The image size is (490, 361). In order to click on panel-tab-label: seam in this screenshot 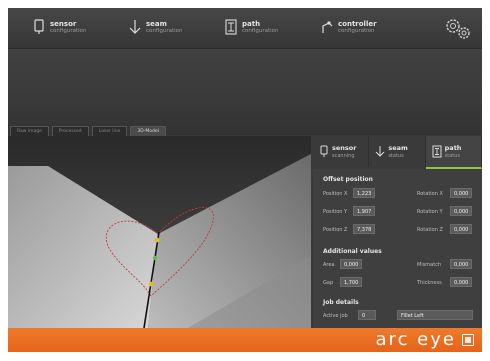, I will do `click(398, 148)`.